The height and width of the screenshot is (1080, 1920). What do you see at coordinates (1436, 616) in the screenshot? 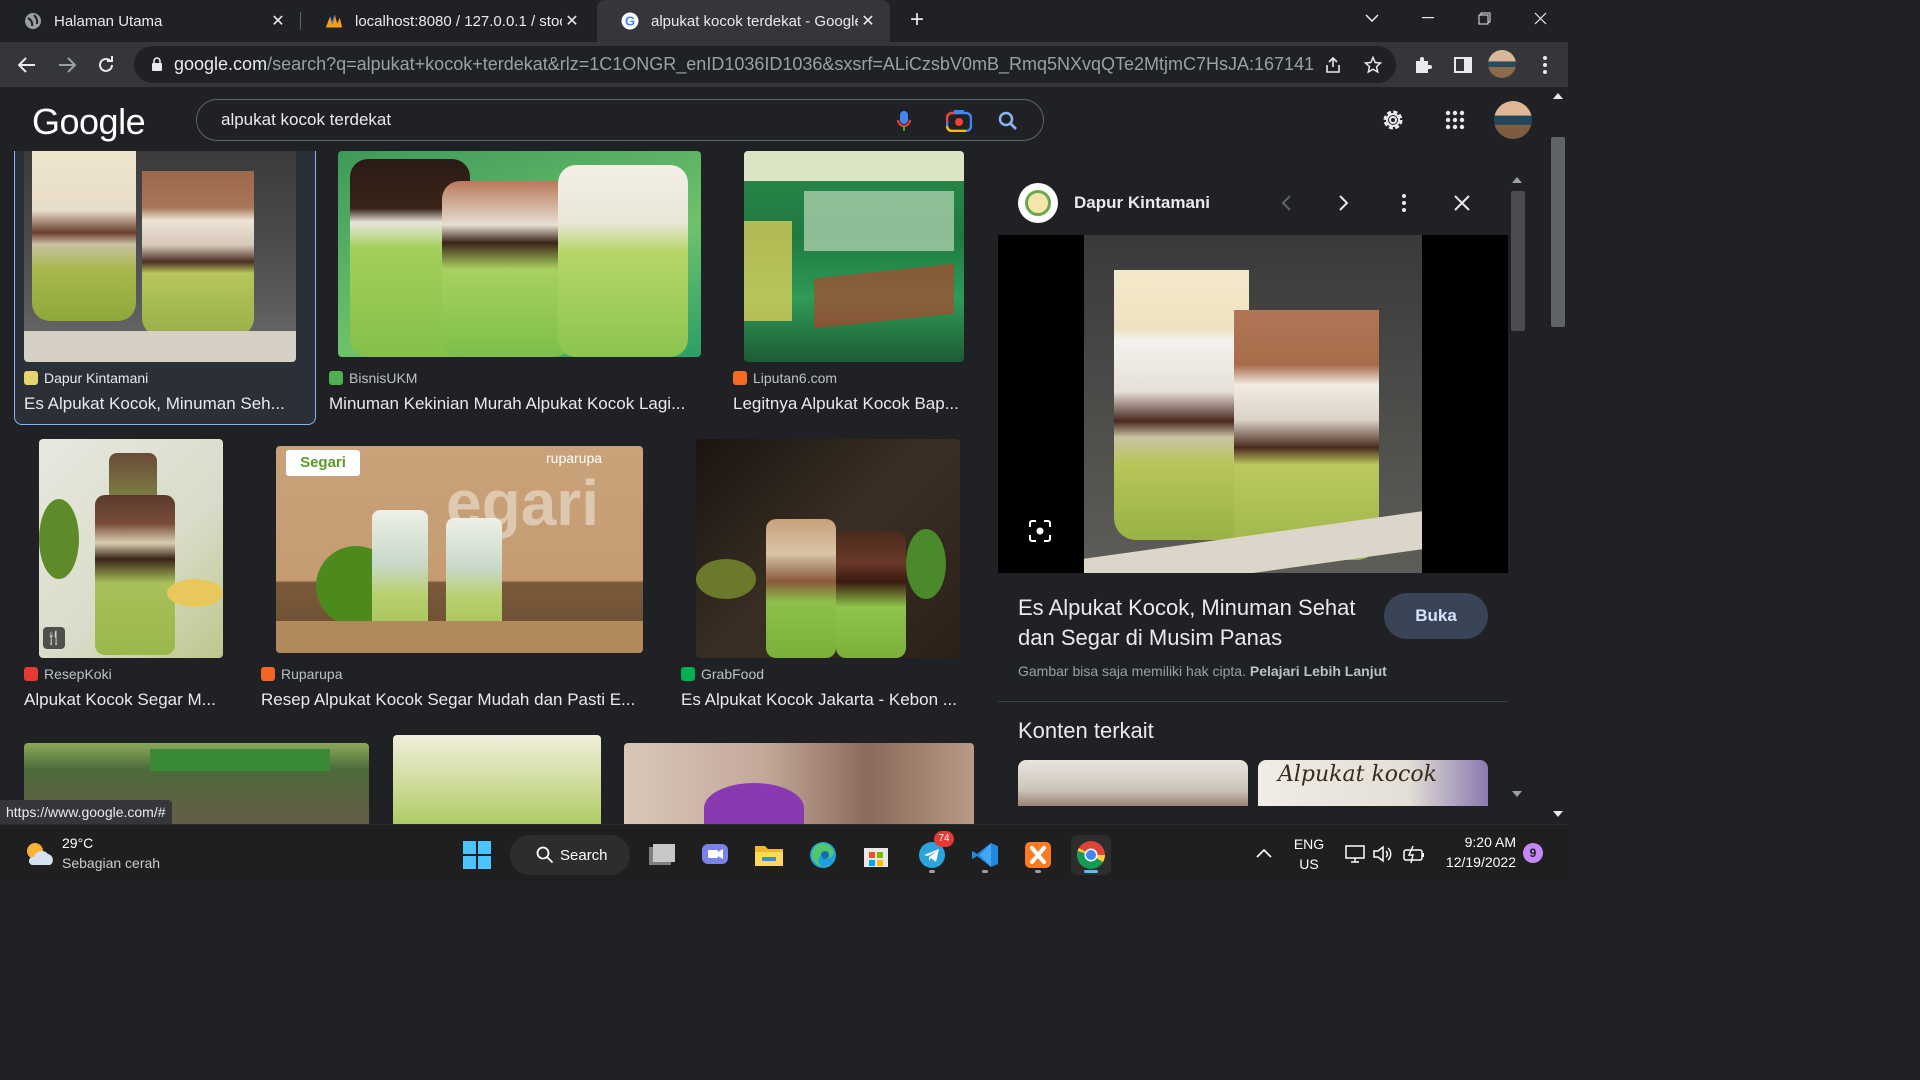
I see `open-button: Buka` at bounding box center [1436, 616].